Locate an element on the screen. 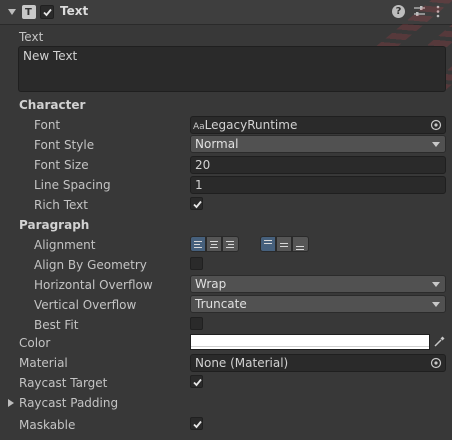 This screenshot has width=452, height=440. help-icon: ? is located at coordinates (398, 11).